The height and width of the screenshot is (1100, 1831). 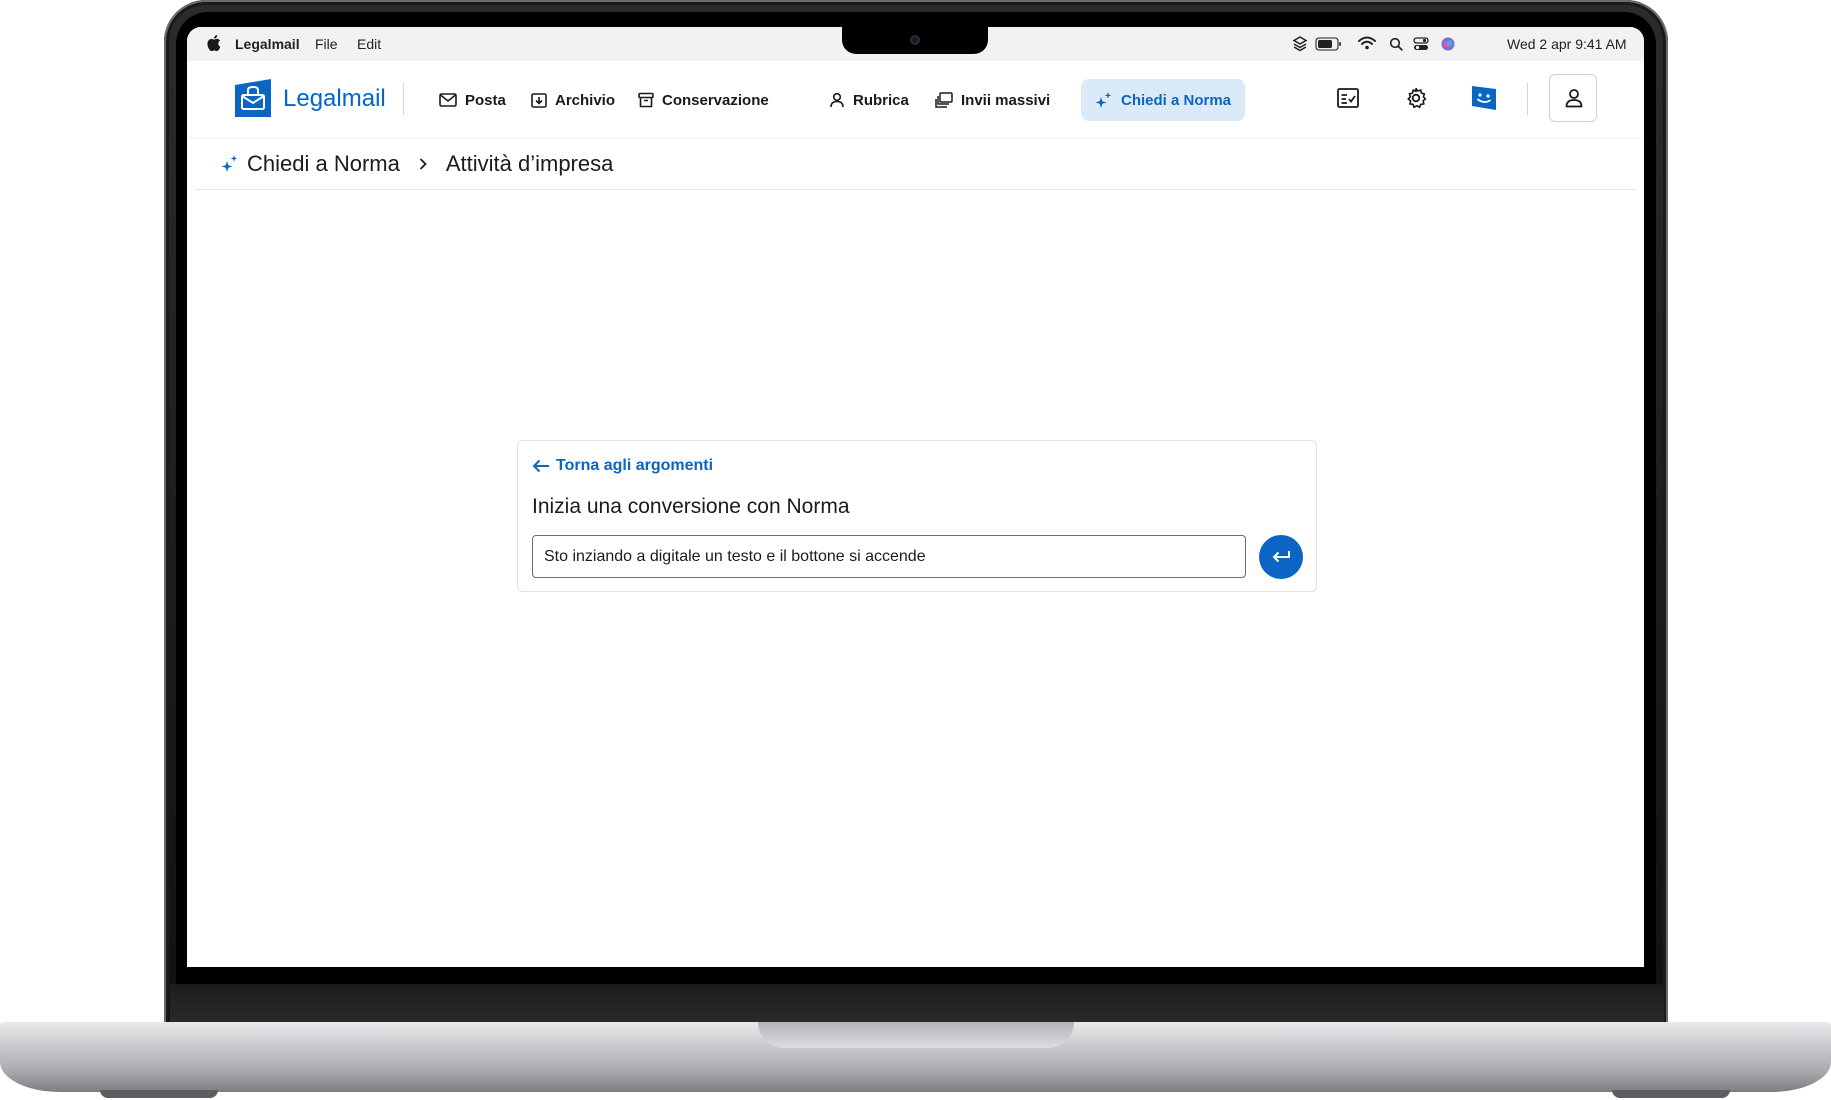 I want to click on user-icon, so click(x=1574, y=98).